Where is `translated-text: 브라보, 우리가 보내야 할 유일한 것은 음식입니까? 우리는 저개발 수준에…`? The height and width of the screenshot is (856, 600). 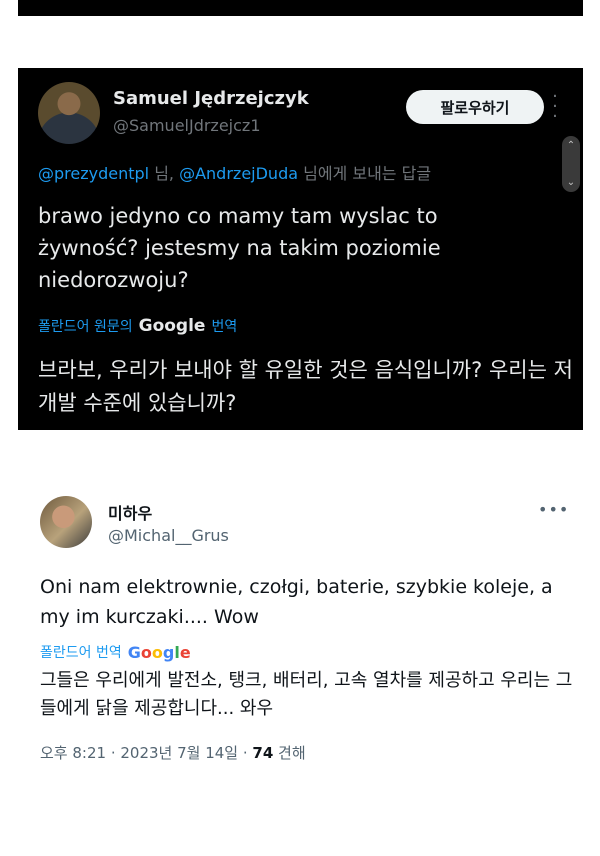 translated-text: 브라보, 우리가 보내야 할 유일한 것은 음식입니까? 우리는 저개발 수준에… is located at coordinates (305, 386).